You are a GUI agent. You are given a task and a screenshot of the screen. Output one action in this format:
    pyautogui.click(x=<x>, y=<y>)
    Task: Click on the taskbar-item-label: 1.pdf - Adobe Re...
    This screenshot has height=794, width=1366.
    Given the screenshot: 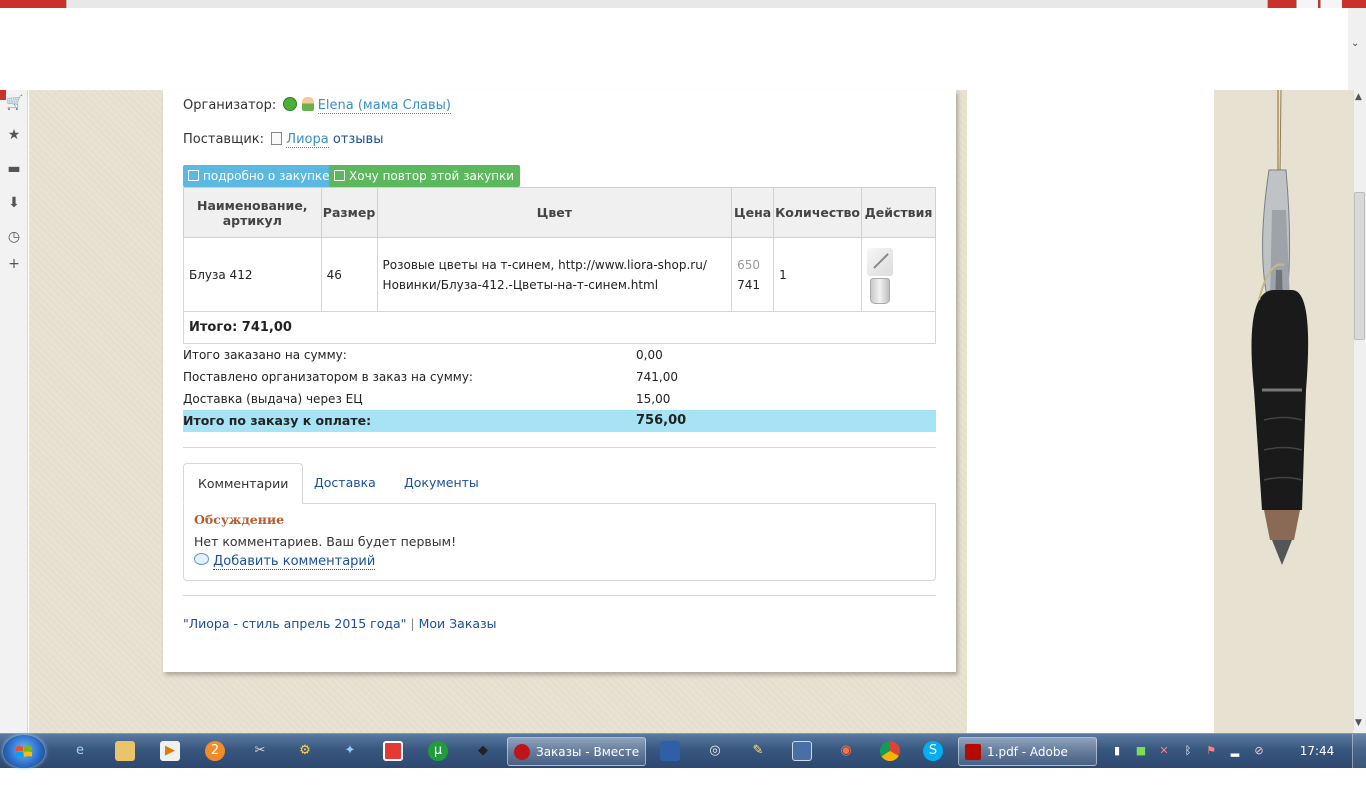 What is the action you would take?
    pyautogui.click(x=1027, y=766)
    